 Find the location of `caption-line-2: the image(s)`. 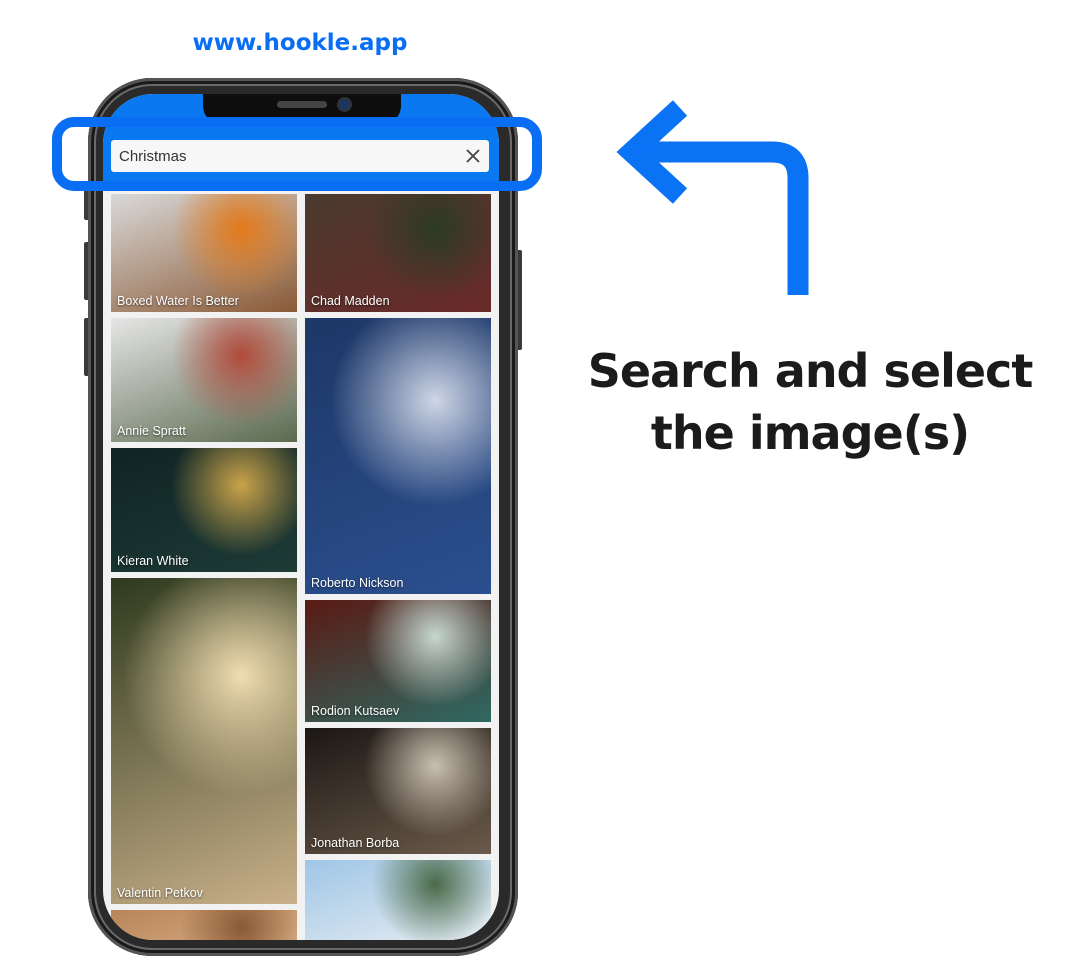

caption-line-2: the image(s) is located at coordinates (810, 433).